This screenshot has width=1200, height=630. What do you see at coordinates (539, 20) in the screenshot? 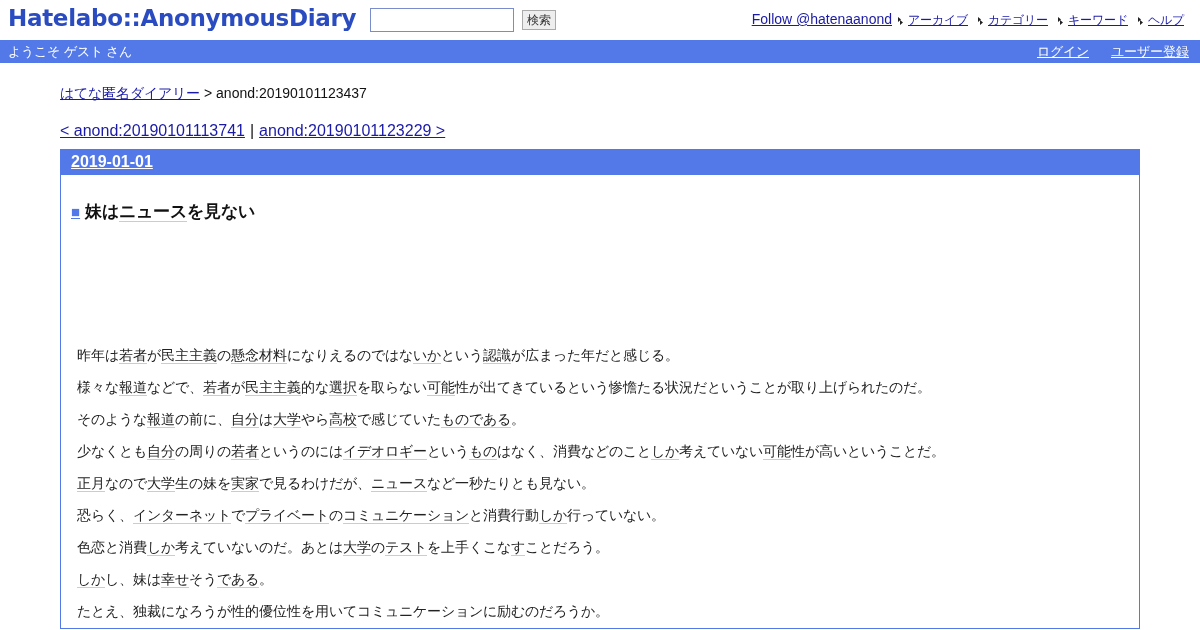
I see `search-button: 検索` at bounding box center [539, 20].